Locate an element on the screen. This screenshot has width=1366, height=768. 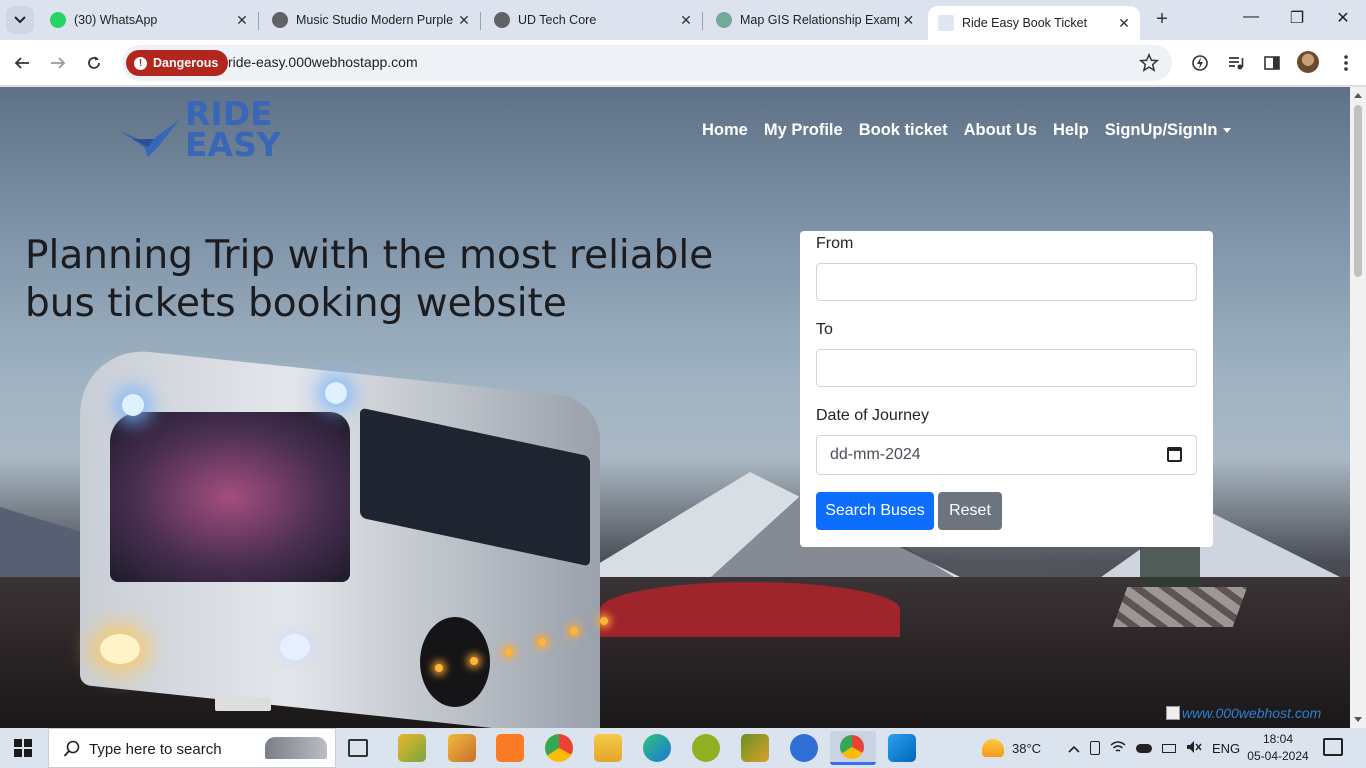
profile-avatar is located at coordinates (1308, 62).